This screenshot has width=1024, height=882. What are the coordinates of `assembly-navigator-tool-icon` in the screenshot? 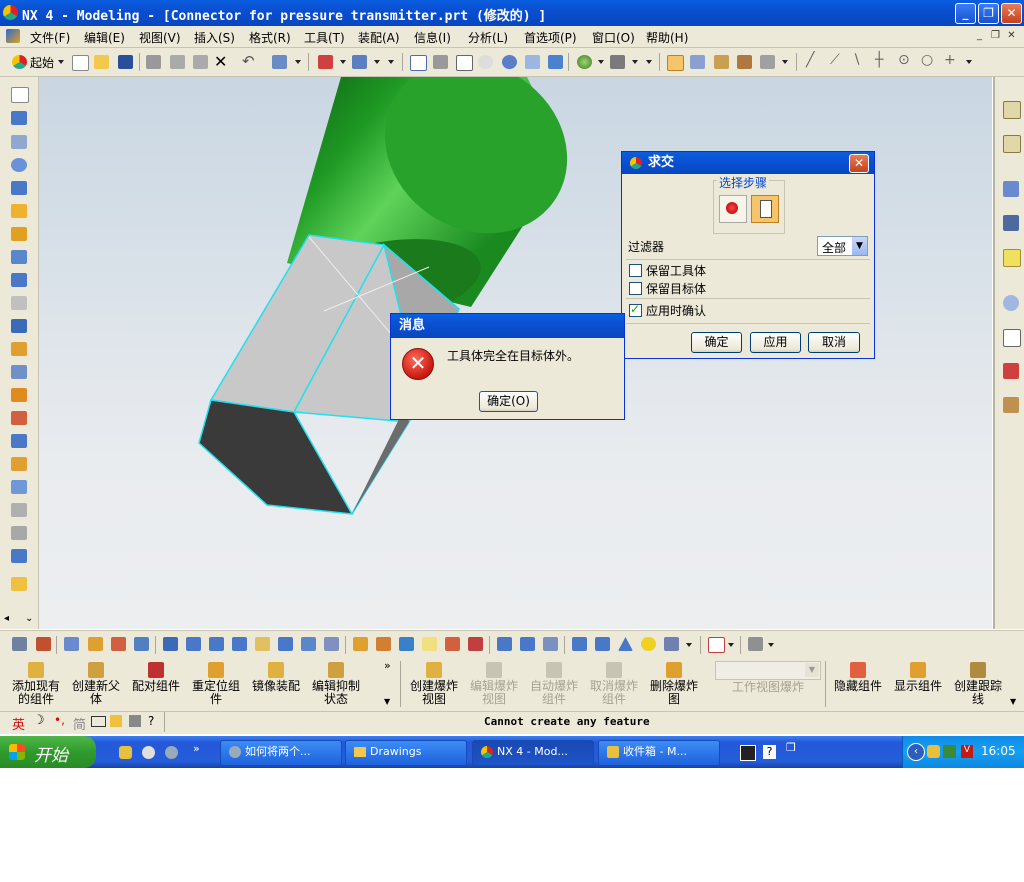 It's located at (19, 644).